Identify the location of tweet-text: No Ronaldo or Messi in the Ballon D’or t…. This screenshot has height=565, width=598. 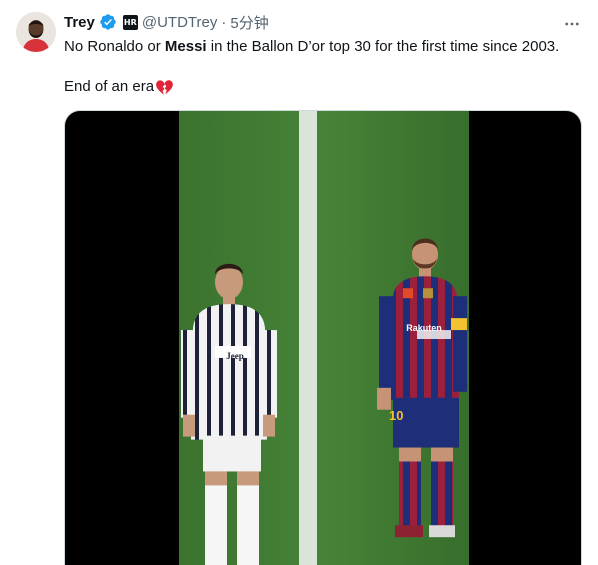
(324, 67).